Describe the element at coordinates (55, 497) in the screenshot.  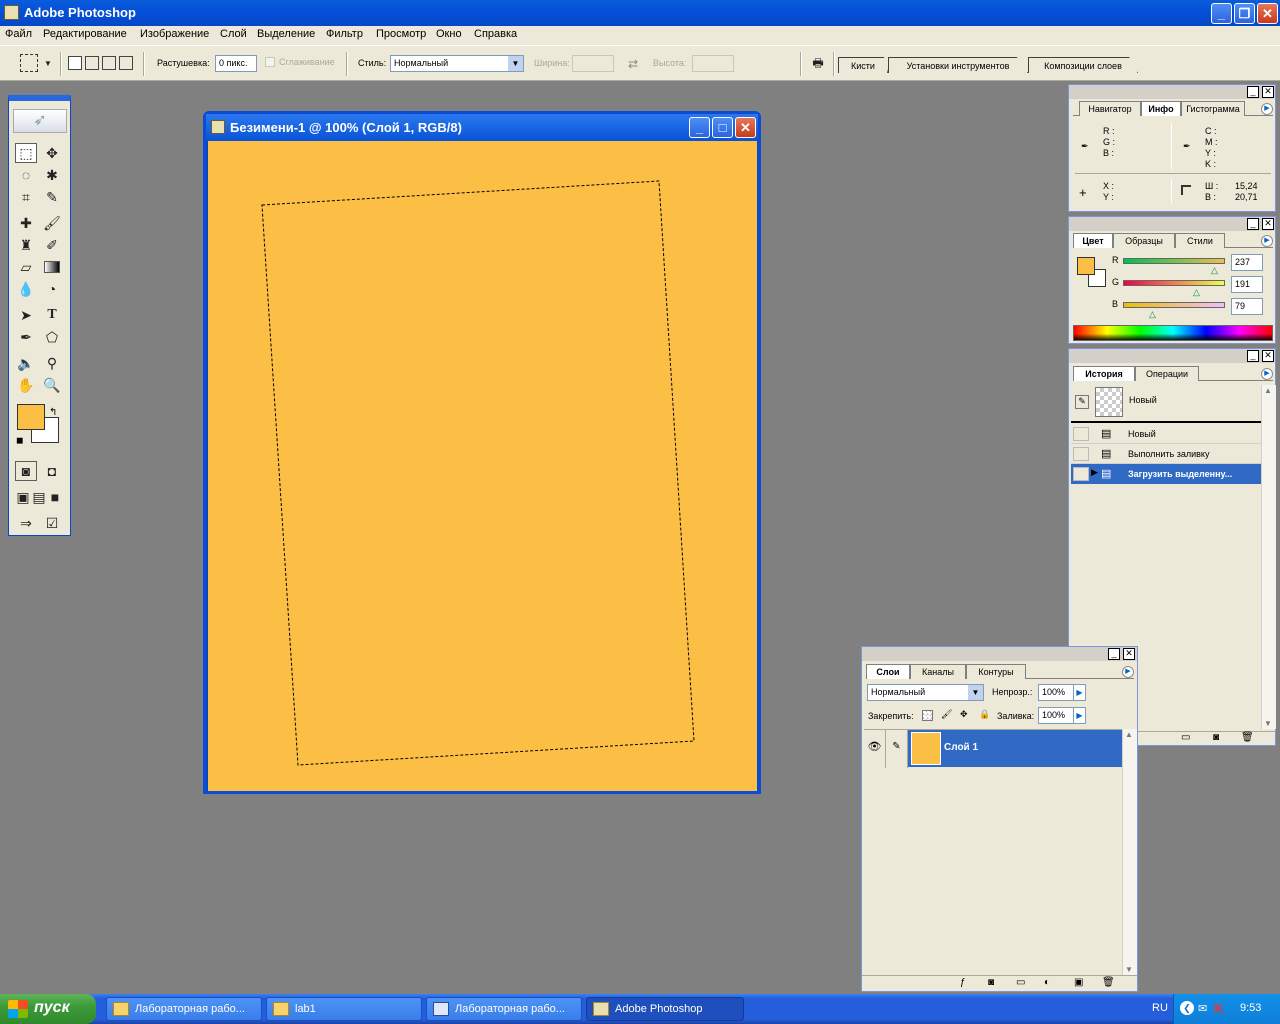
I see `screen-mode-full-icon: ■` at that location.